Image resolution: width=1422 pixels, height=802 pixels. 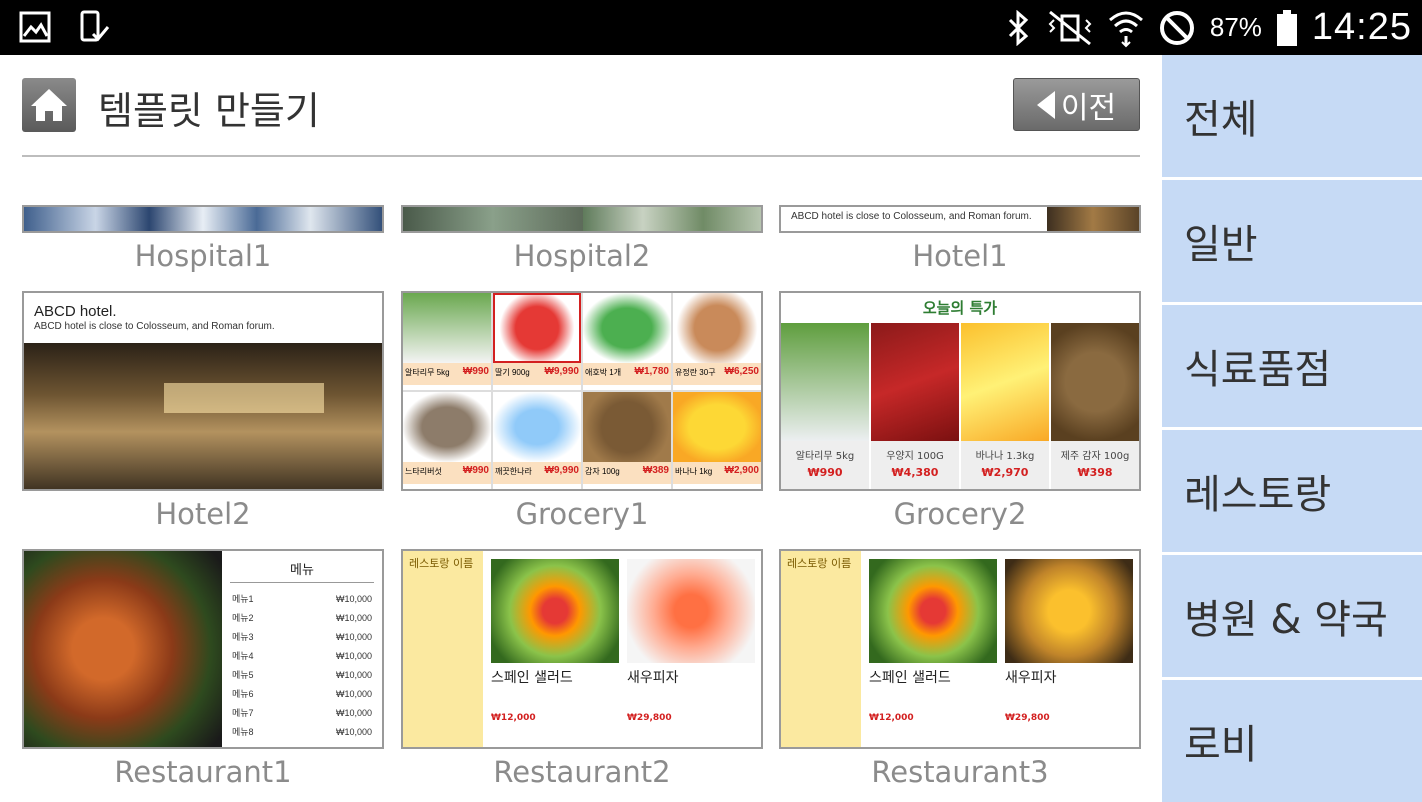 What do you see at coordinates (123, 649) in the screenshot?
I see `seafood-photo` at bounding box center [123, 649].